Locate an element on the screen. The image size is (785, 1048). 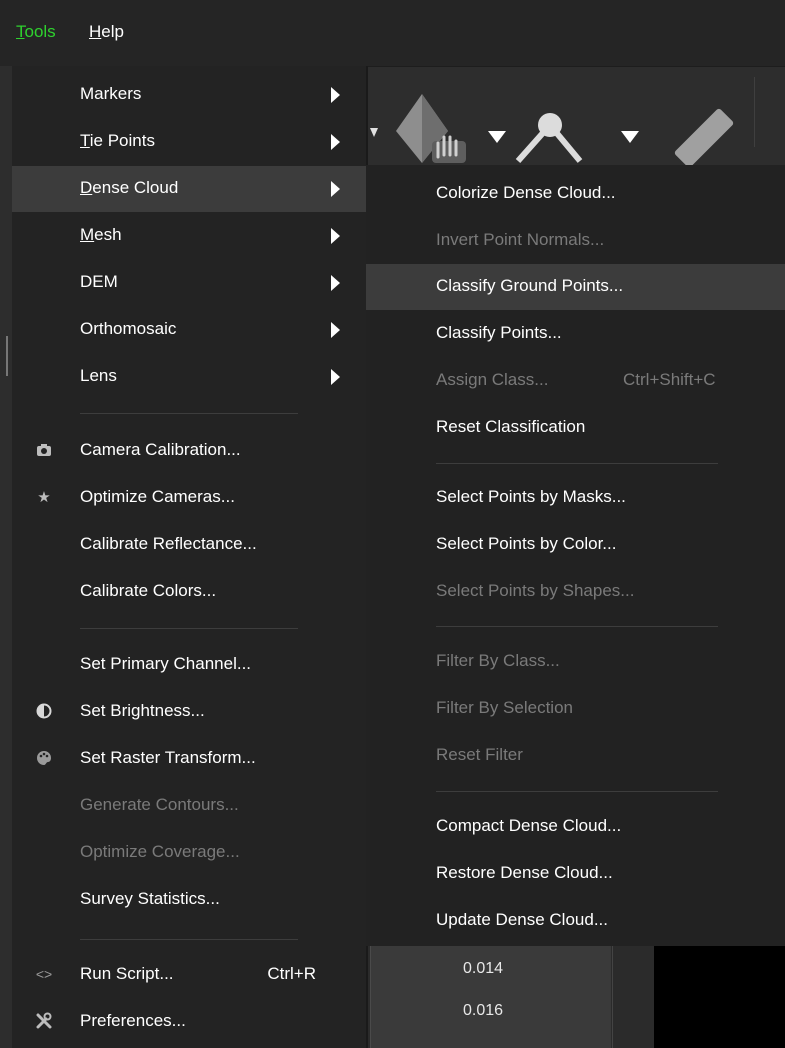
tools-icon is located at coordinates (44, 1021).